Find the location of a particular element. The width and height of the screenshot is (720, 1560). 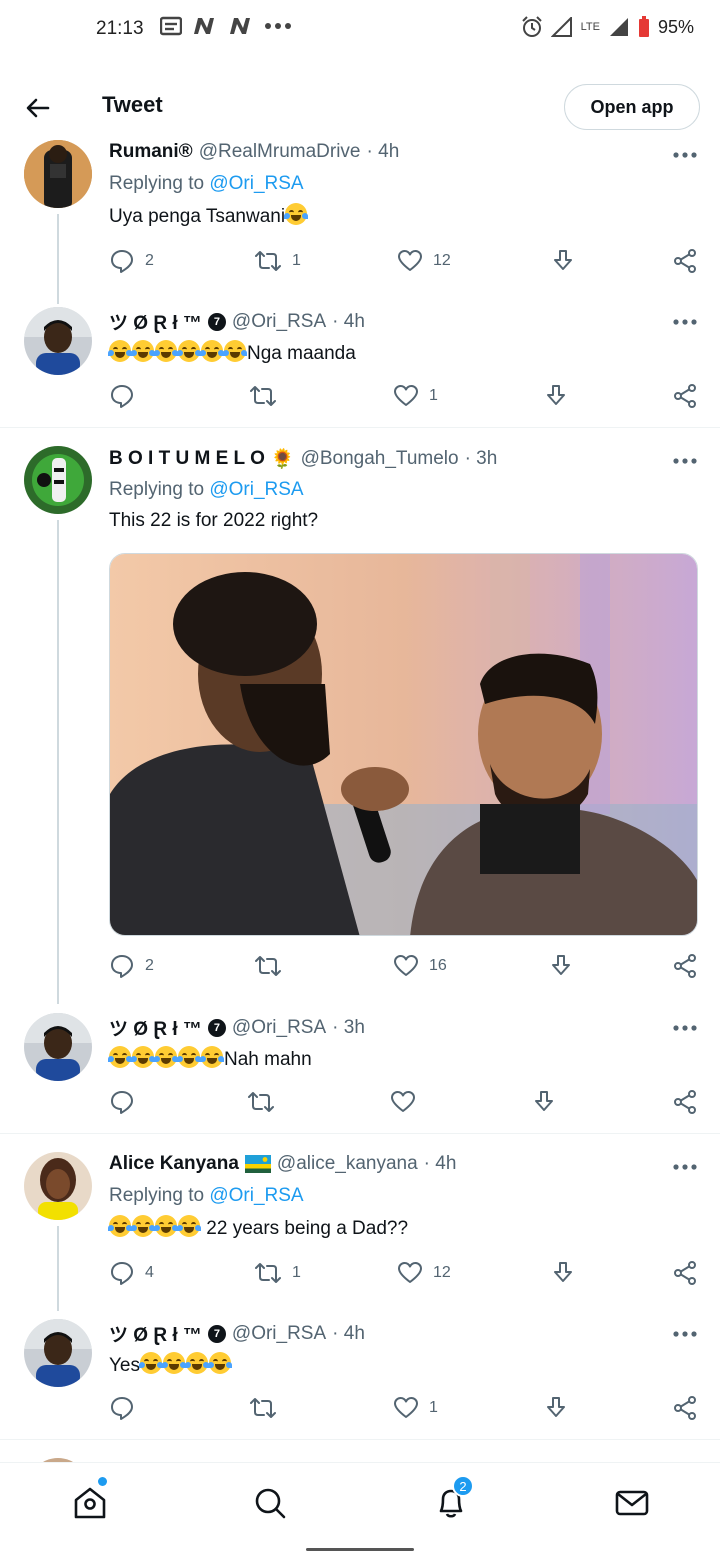

author-name: B O I T U M E L O is located at coordinates (187, 459).